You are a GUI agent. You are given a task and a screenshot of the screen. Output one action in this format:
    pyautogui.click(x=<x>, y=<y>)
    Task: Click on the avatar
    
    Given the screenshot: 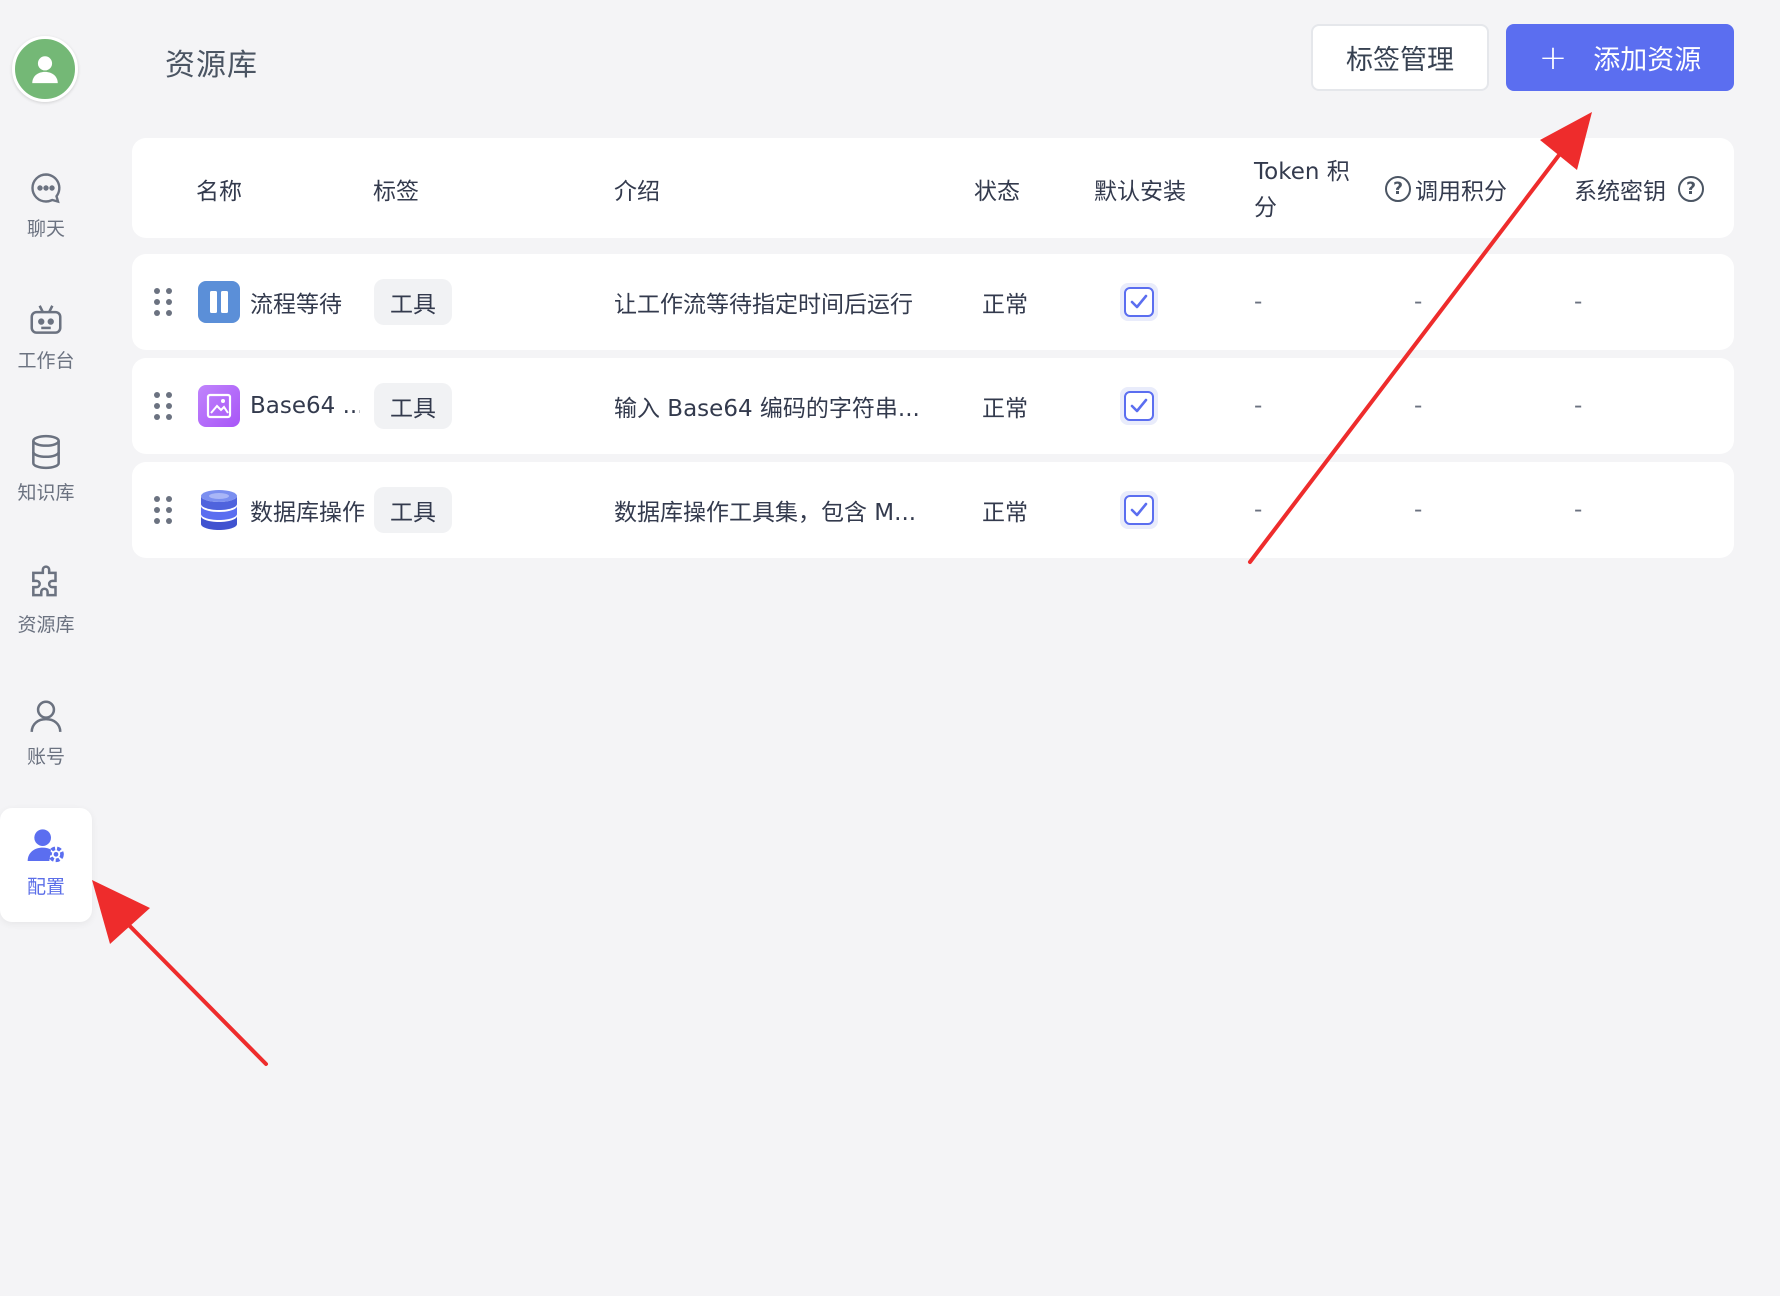 What is the action you would take?
    pyautogui.click(x=45, y=69)
    